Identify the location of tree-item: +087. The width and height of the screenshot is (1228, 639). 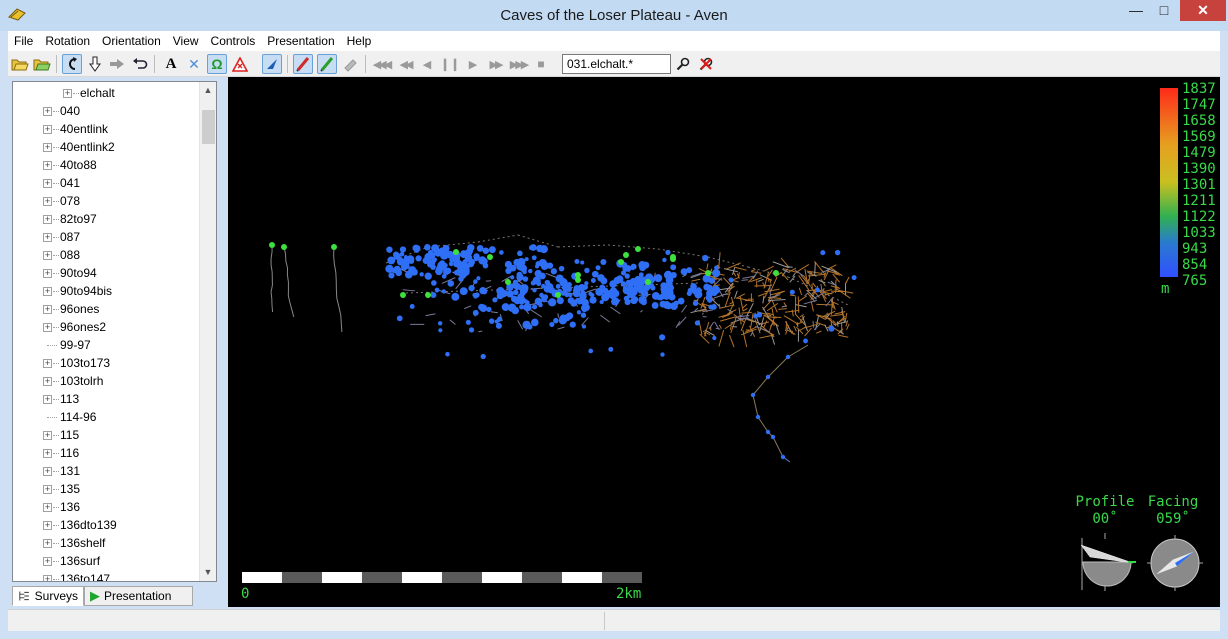
(107, 237).